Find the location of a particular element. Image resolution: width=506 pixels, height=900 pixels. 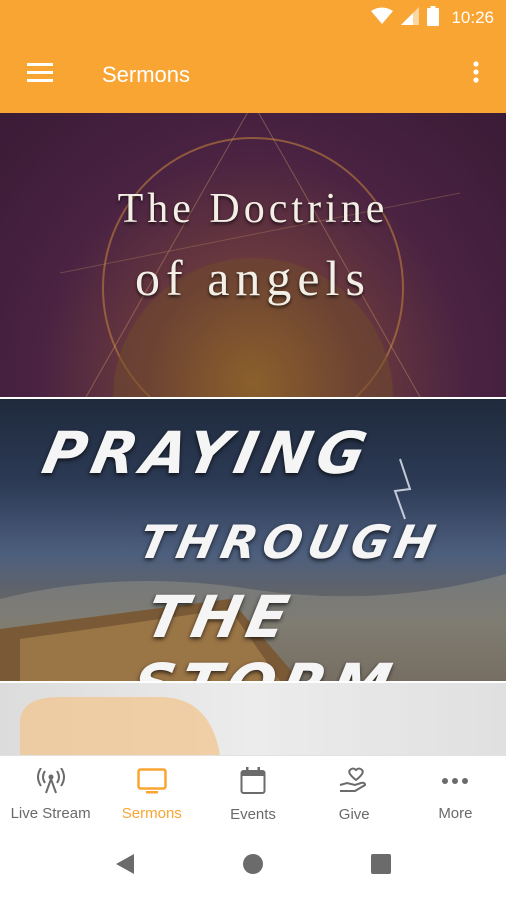

nav-live-stream: Live Stream is located at coordinates (50, 794).